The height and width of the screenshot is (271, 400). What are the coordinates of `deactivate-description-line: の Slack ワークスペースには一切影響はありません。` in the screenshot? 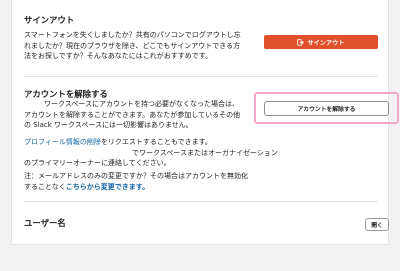 It's located at (108, 125).